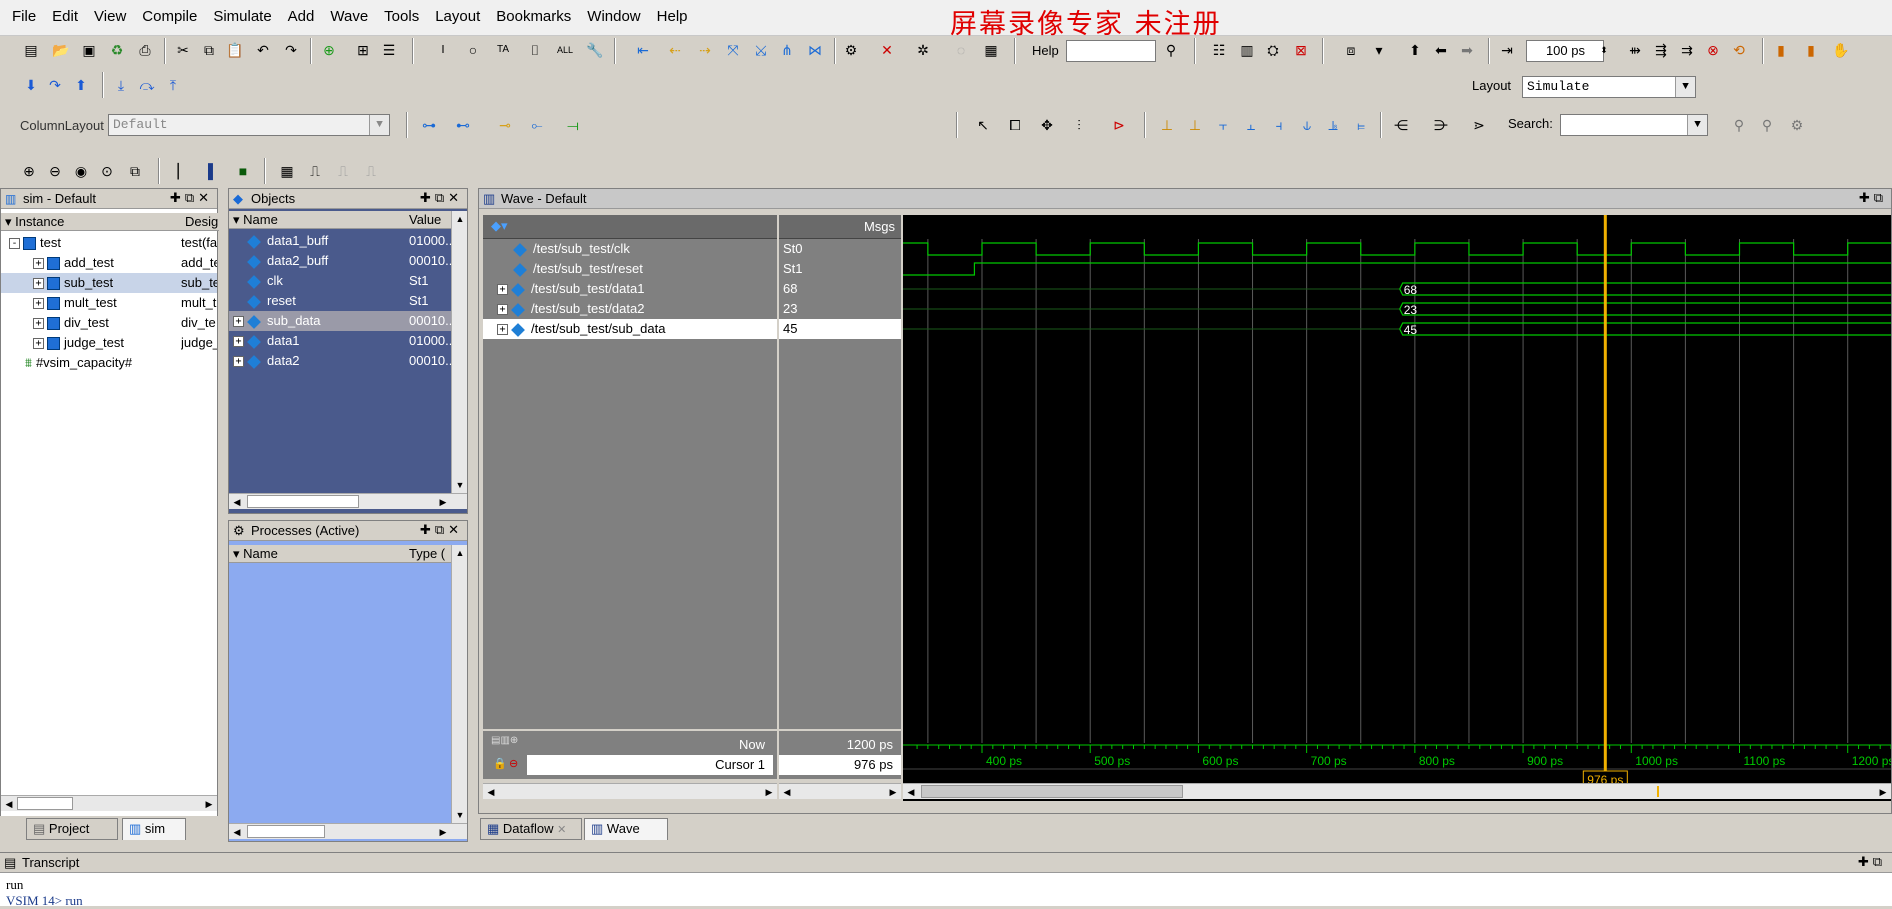 This screenshot has width=1892, height=909. Describe the element at coordinates (1079, 125) in the screenshot. I see `align-icon: ⫶` at that location.